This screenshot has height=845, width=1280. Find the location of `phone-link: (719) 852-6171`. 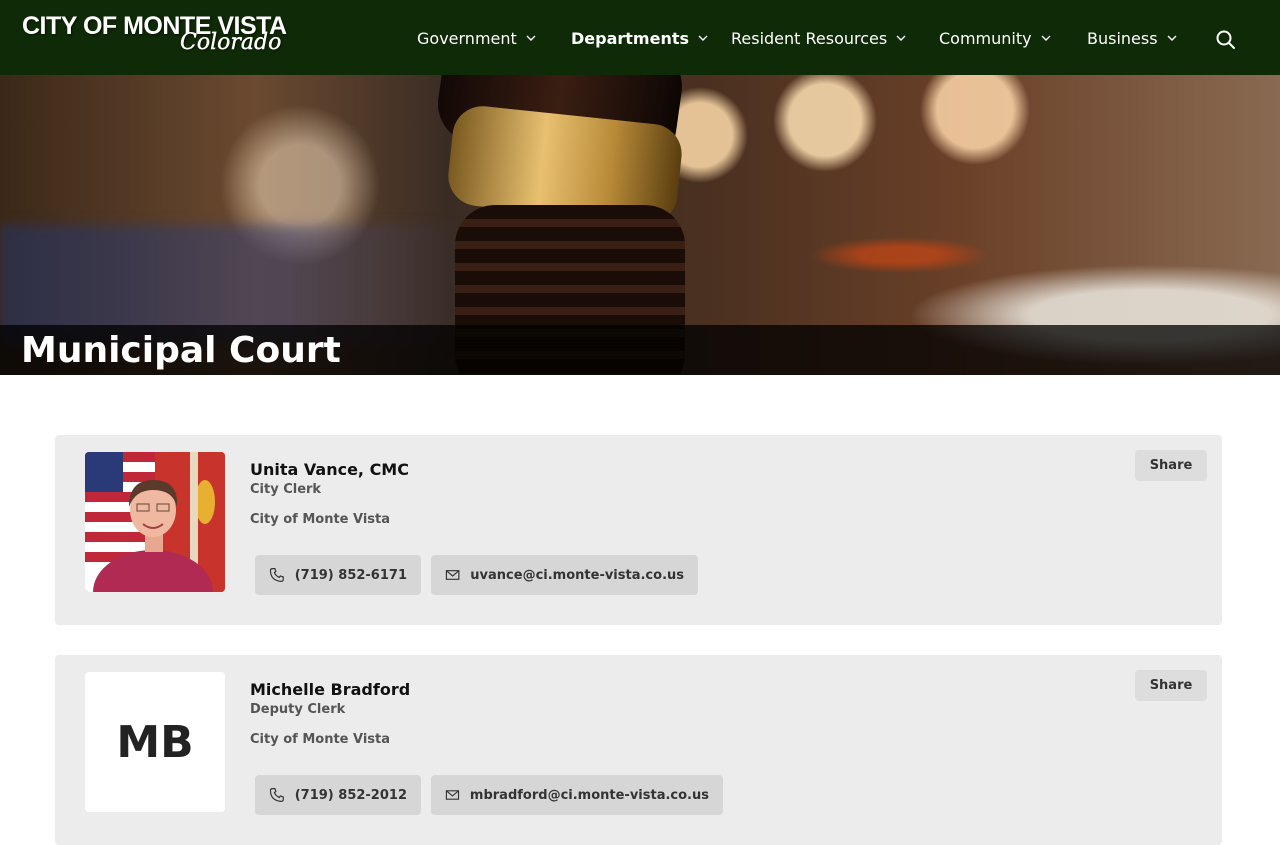

phone-link: (719) 852-6171 is located at coordinates (338, 575).